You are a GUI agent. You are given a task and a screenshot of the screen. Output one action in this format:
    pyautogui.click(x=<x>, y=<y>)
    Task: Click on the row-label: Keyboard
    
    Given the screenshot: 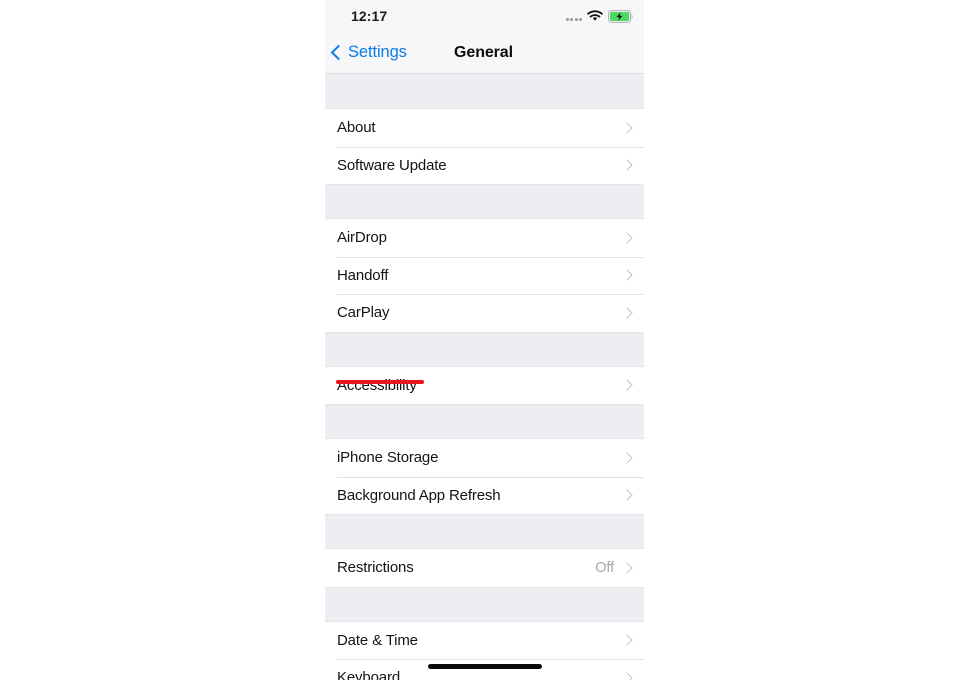 What is the action you would take?
    pyautogui.click(x=369, y=674)
    